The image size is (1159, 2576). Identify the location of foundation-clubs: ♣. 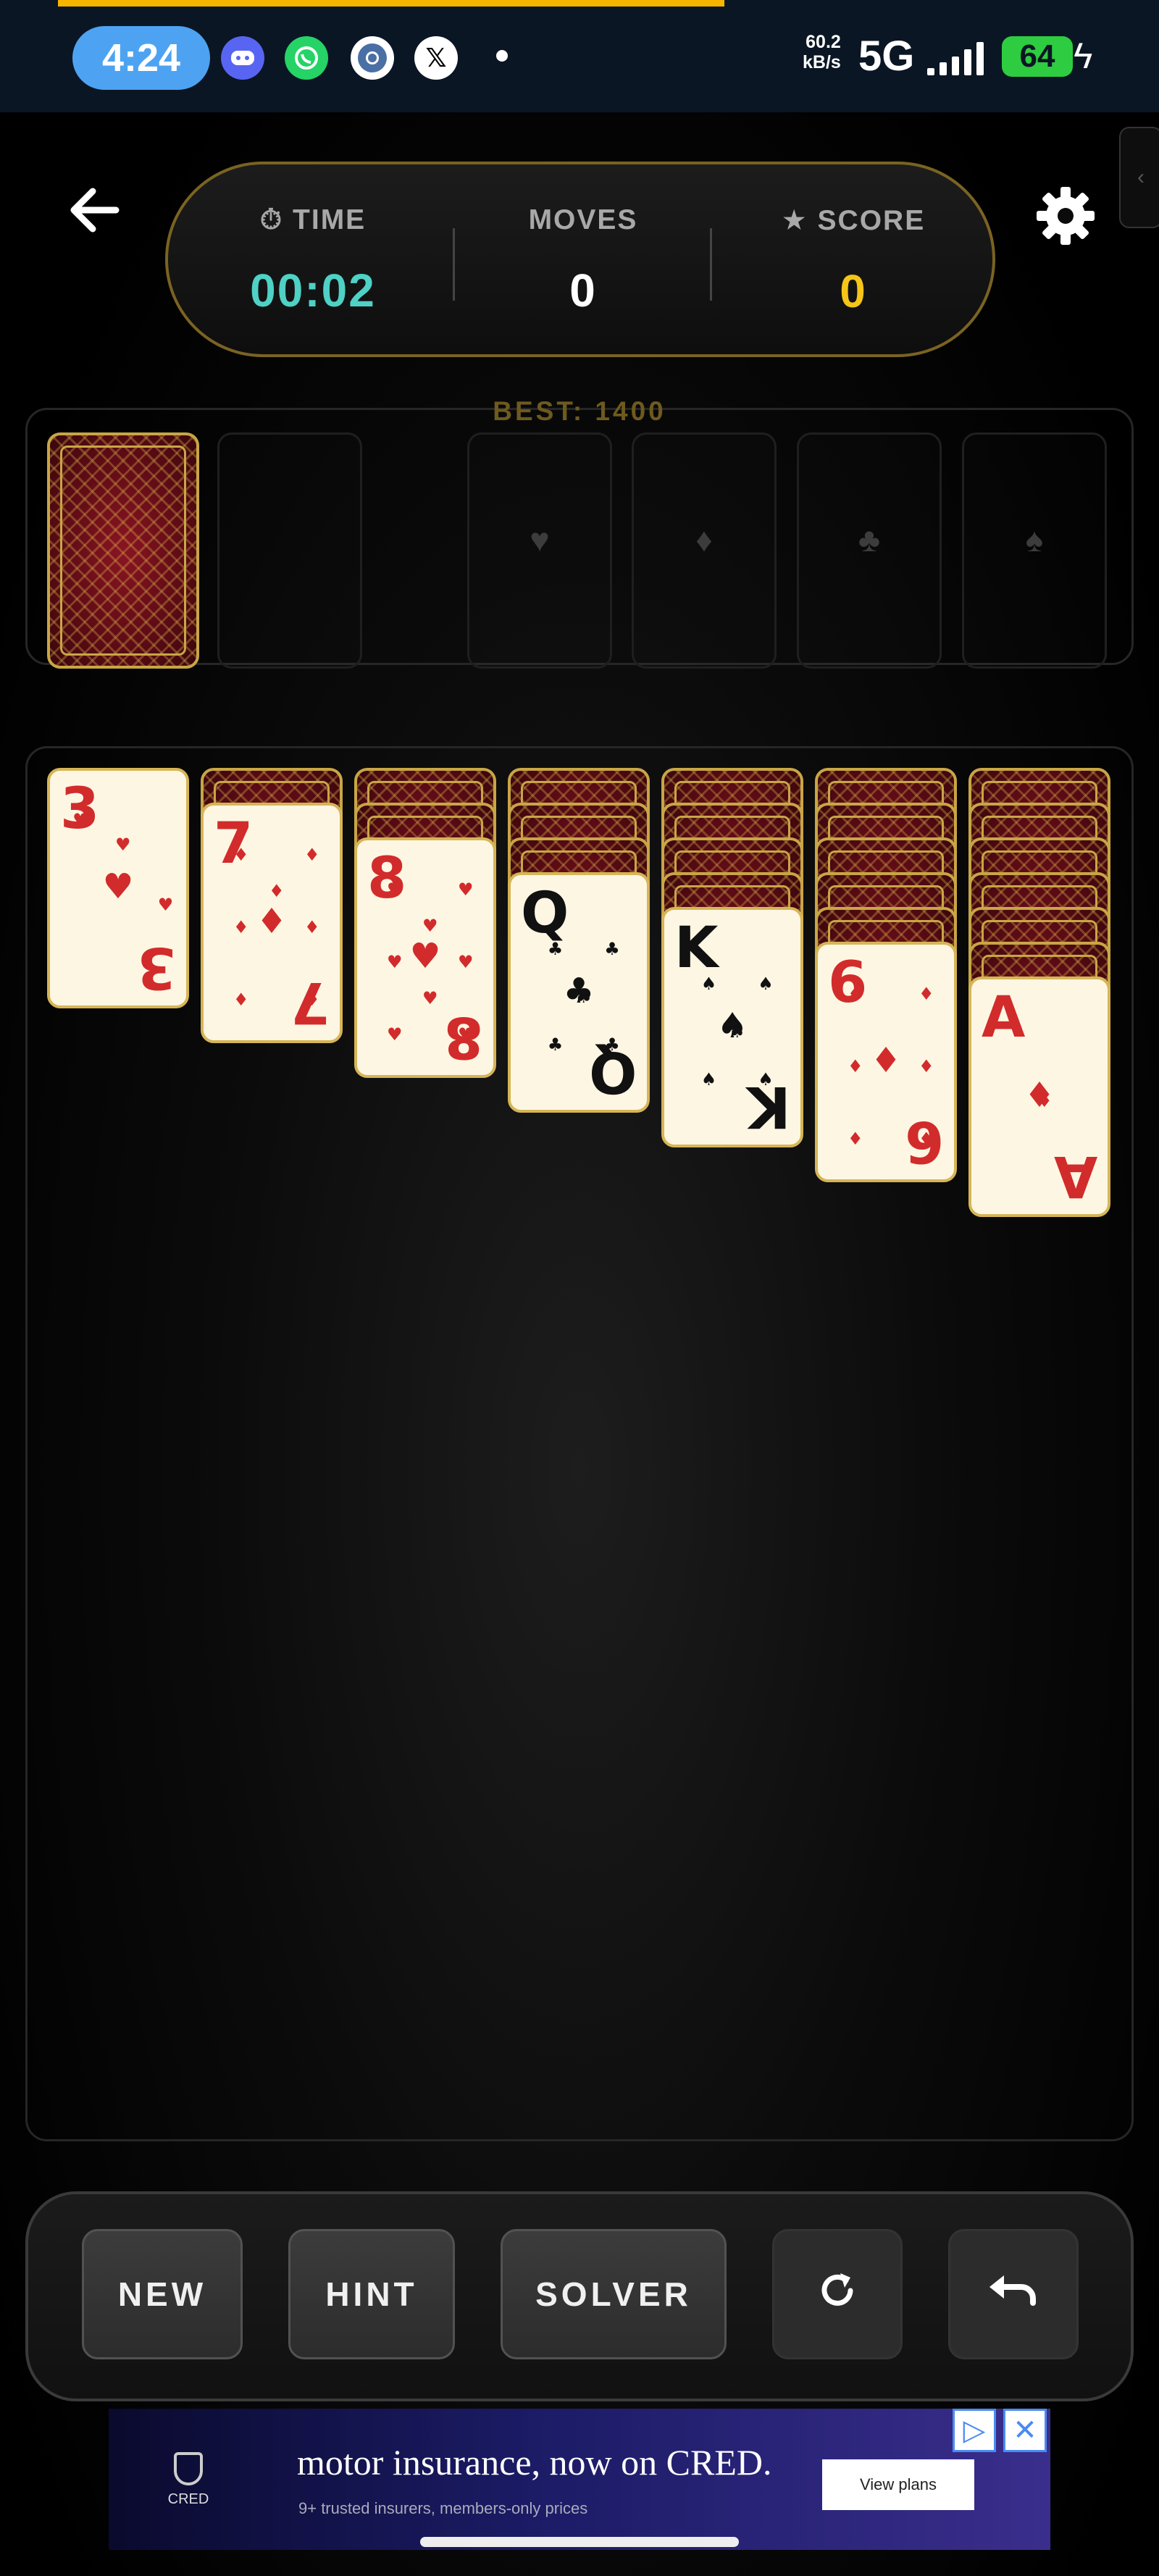
(869, 550).